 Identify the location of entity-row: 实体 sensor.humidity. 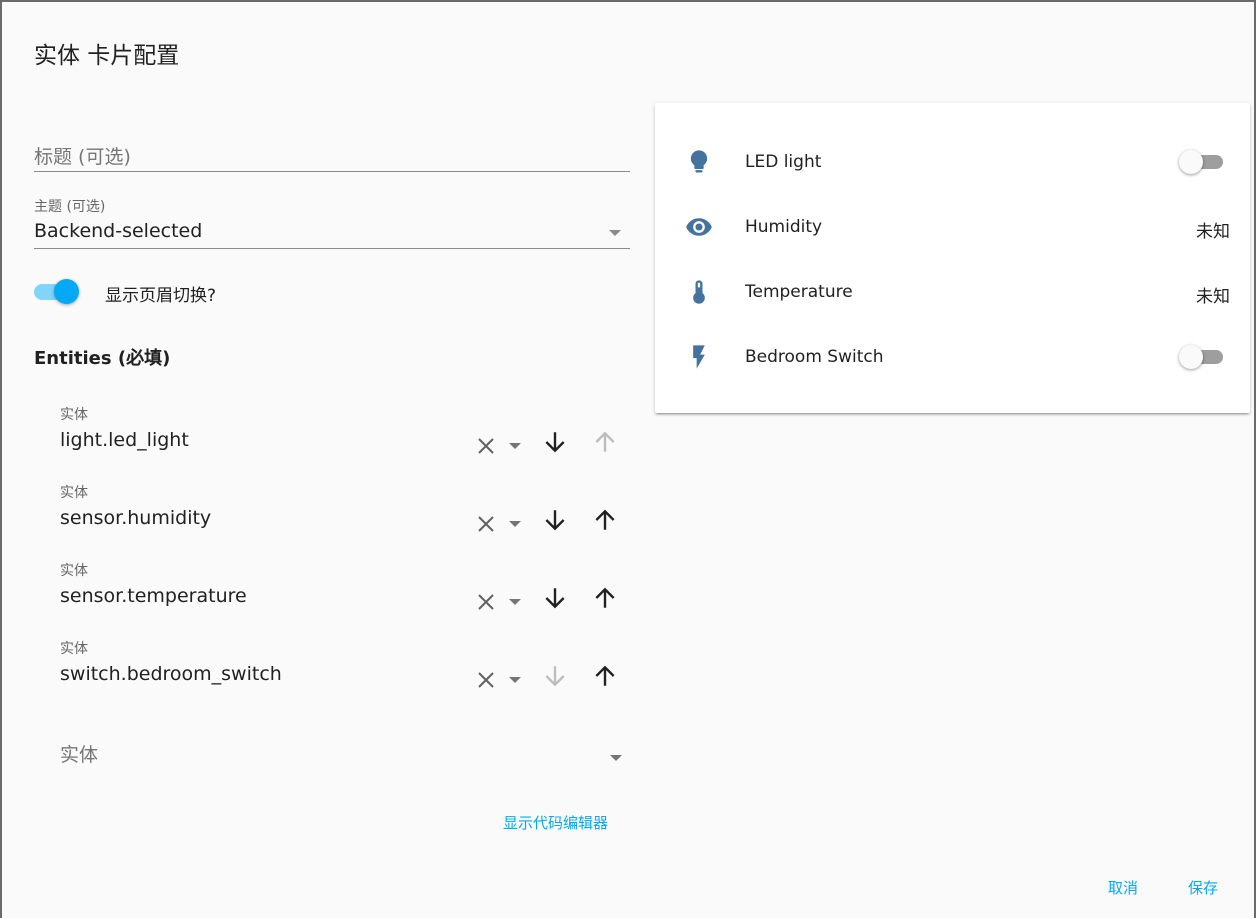
(345, 506).